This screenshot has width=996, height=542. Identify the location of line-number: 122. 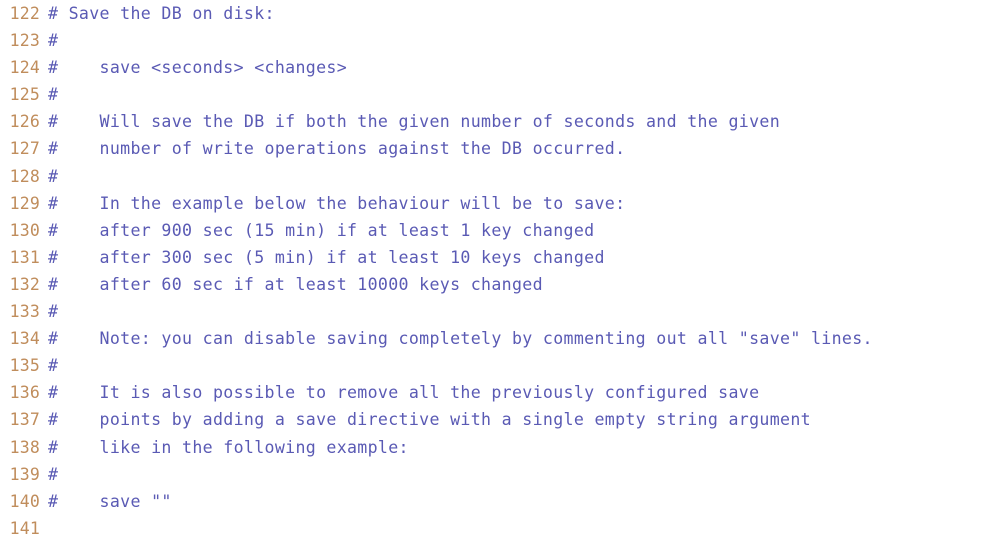
(24, 13).